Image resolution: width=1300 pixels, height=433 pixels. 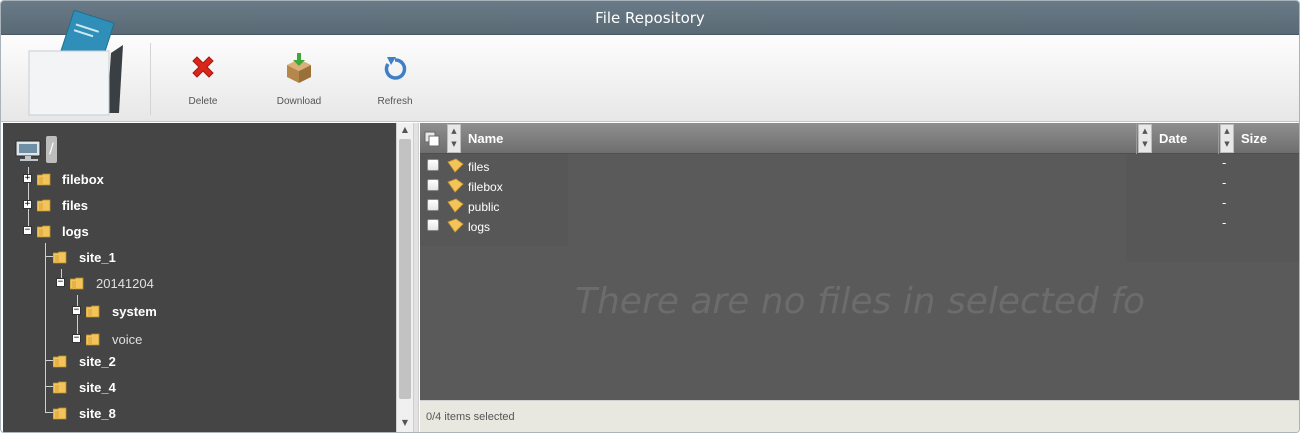 What do you see at coordinates (483, 207) in the screenshot?
I see `file-name: public` at bounding box center [483, 207].